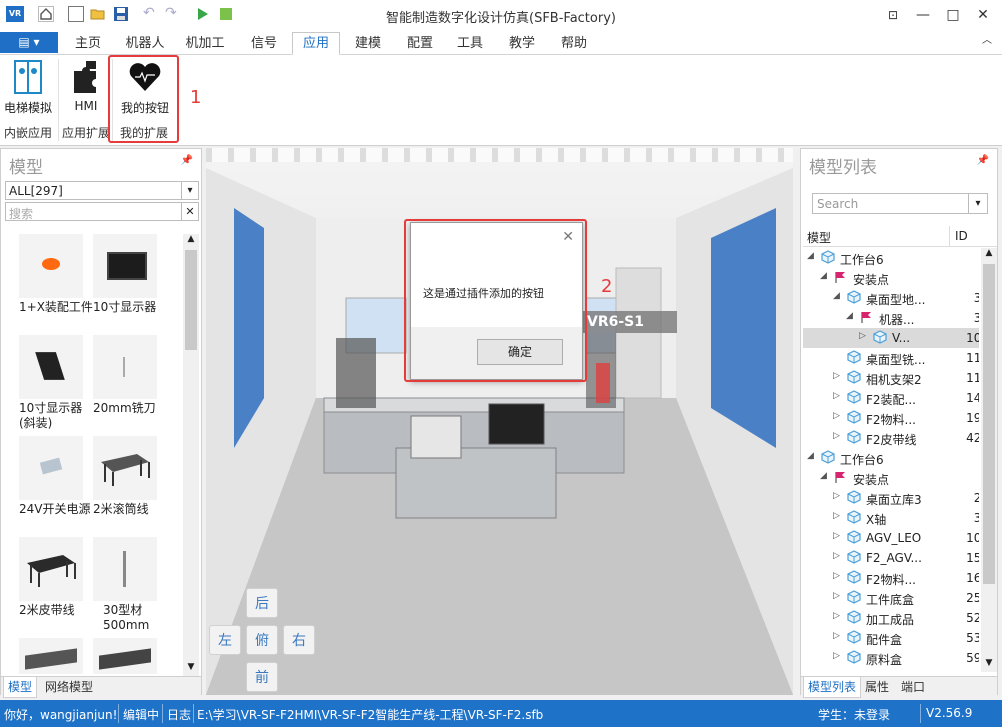 Image resolution: width=1002 pixels, height=727 pixels. What do you see at coordinates (987, 41) in the screenshot?
I see `collapse-ribbon-icon: ︿` at bounding box center [987, 41].